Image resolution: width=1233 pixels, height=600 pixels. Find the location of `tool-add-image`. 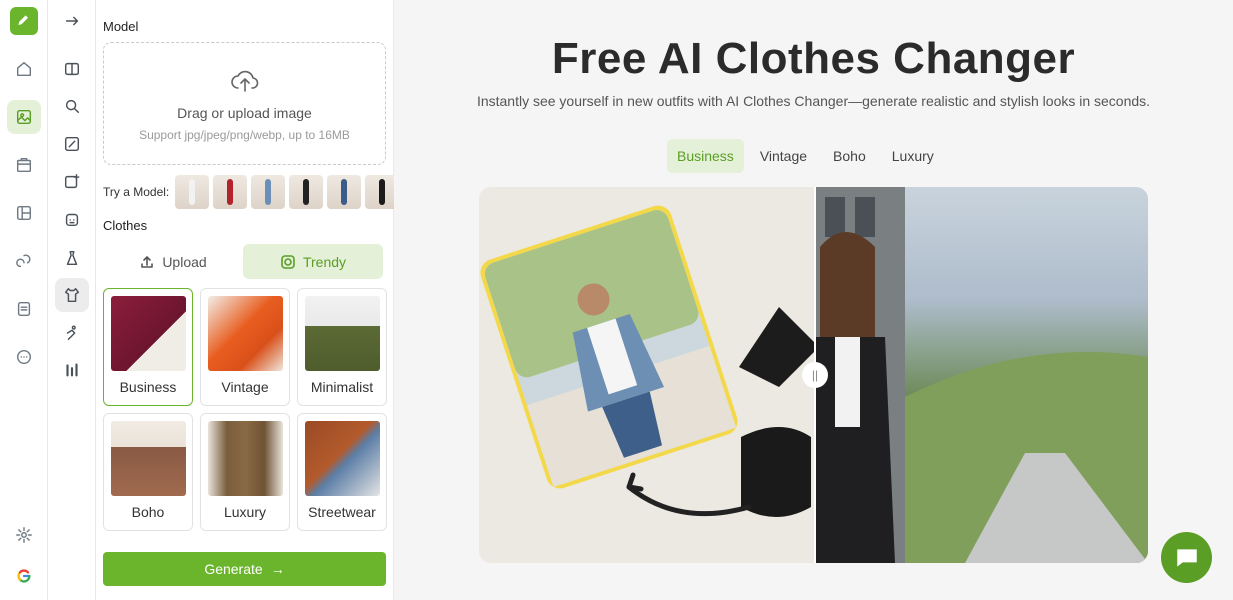

tool-add-image is located at coordinates (72, 182).